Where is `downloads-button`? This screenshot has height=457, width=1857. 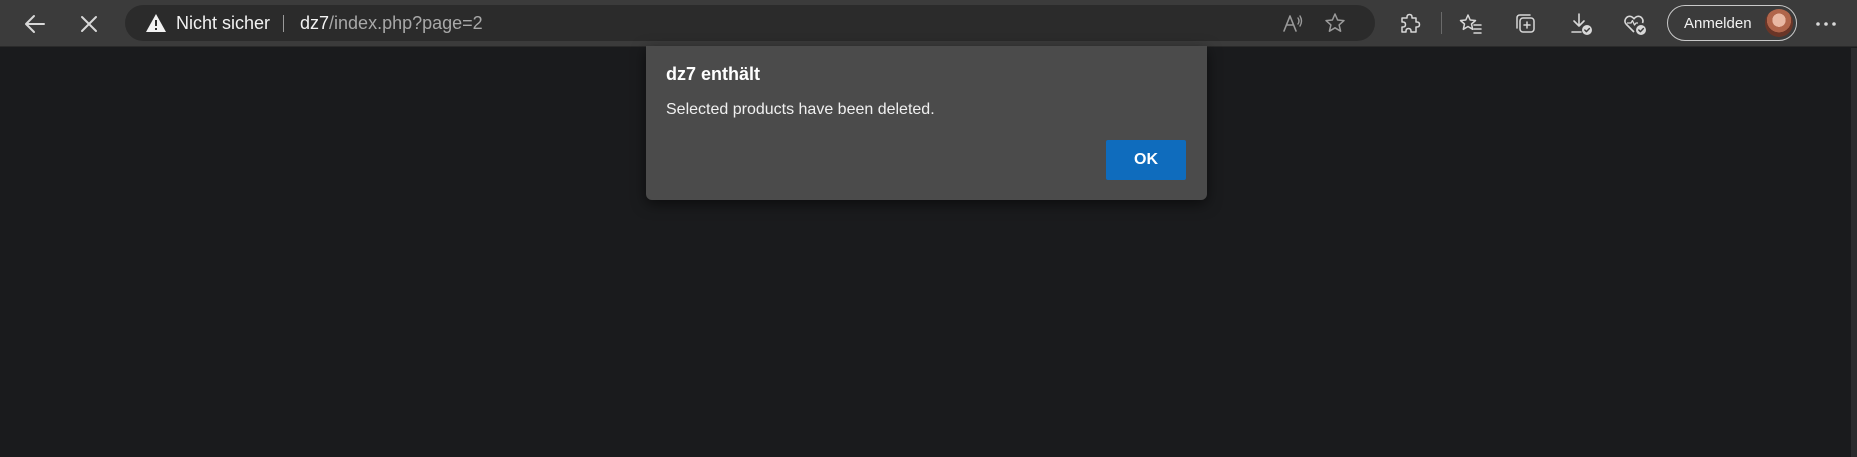
downloads-button is located at coordinates (1581, 24).